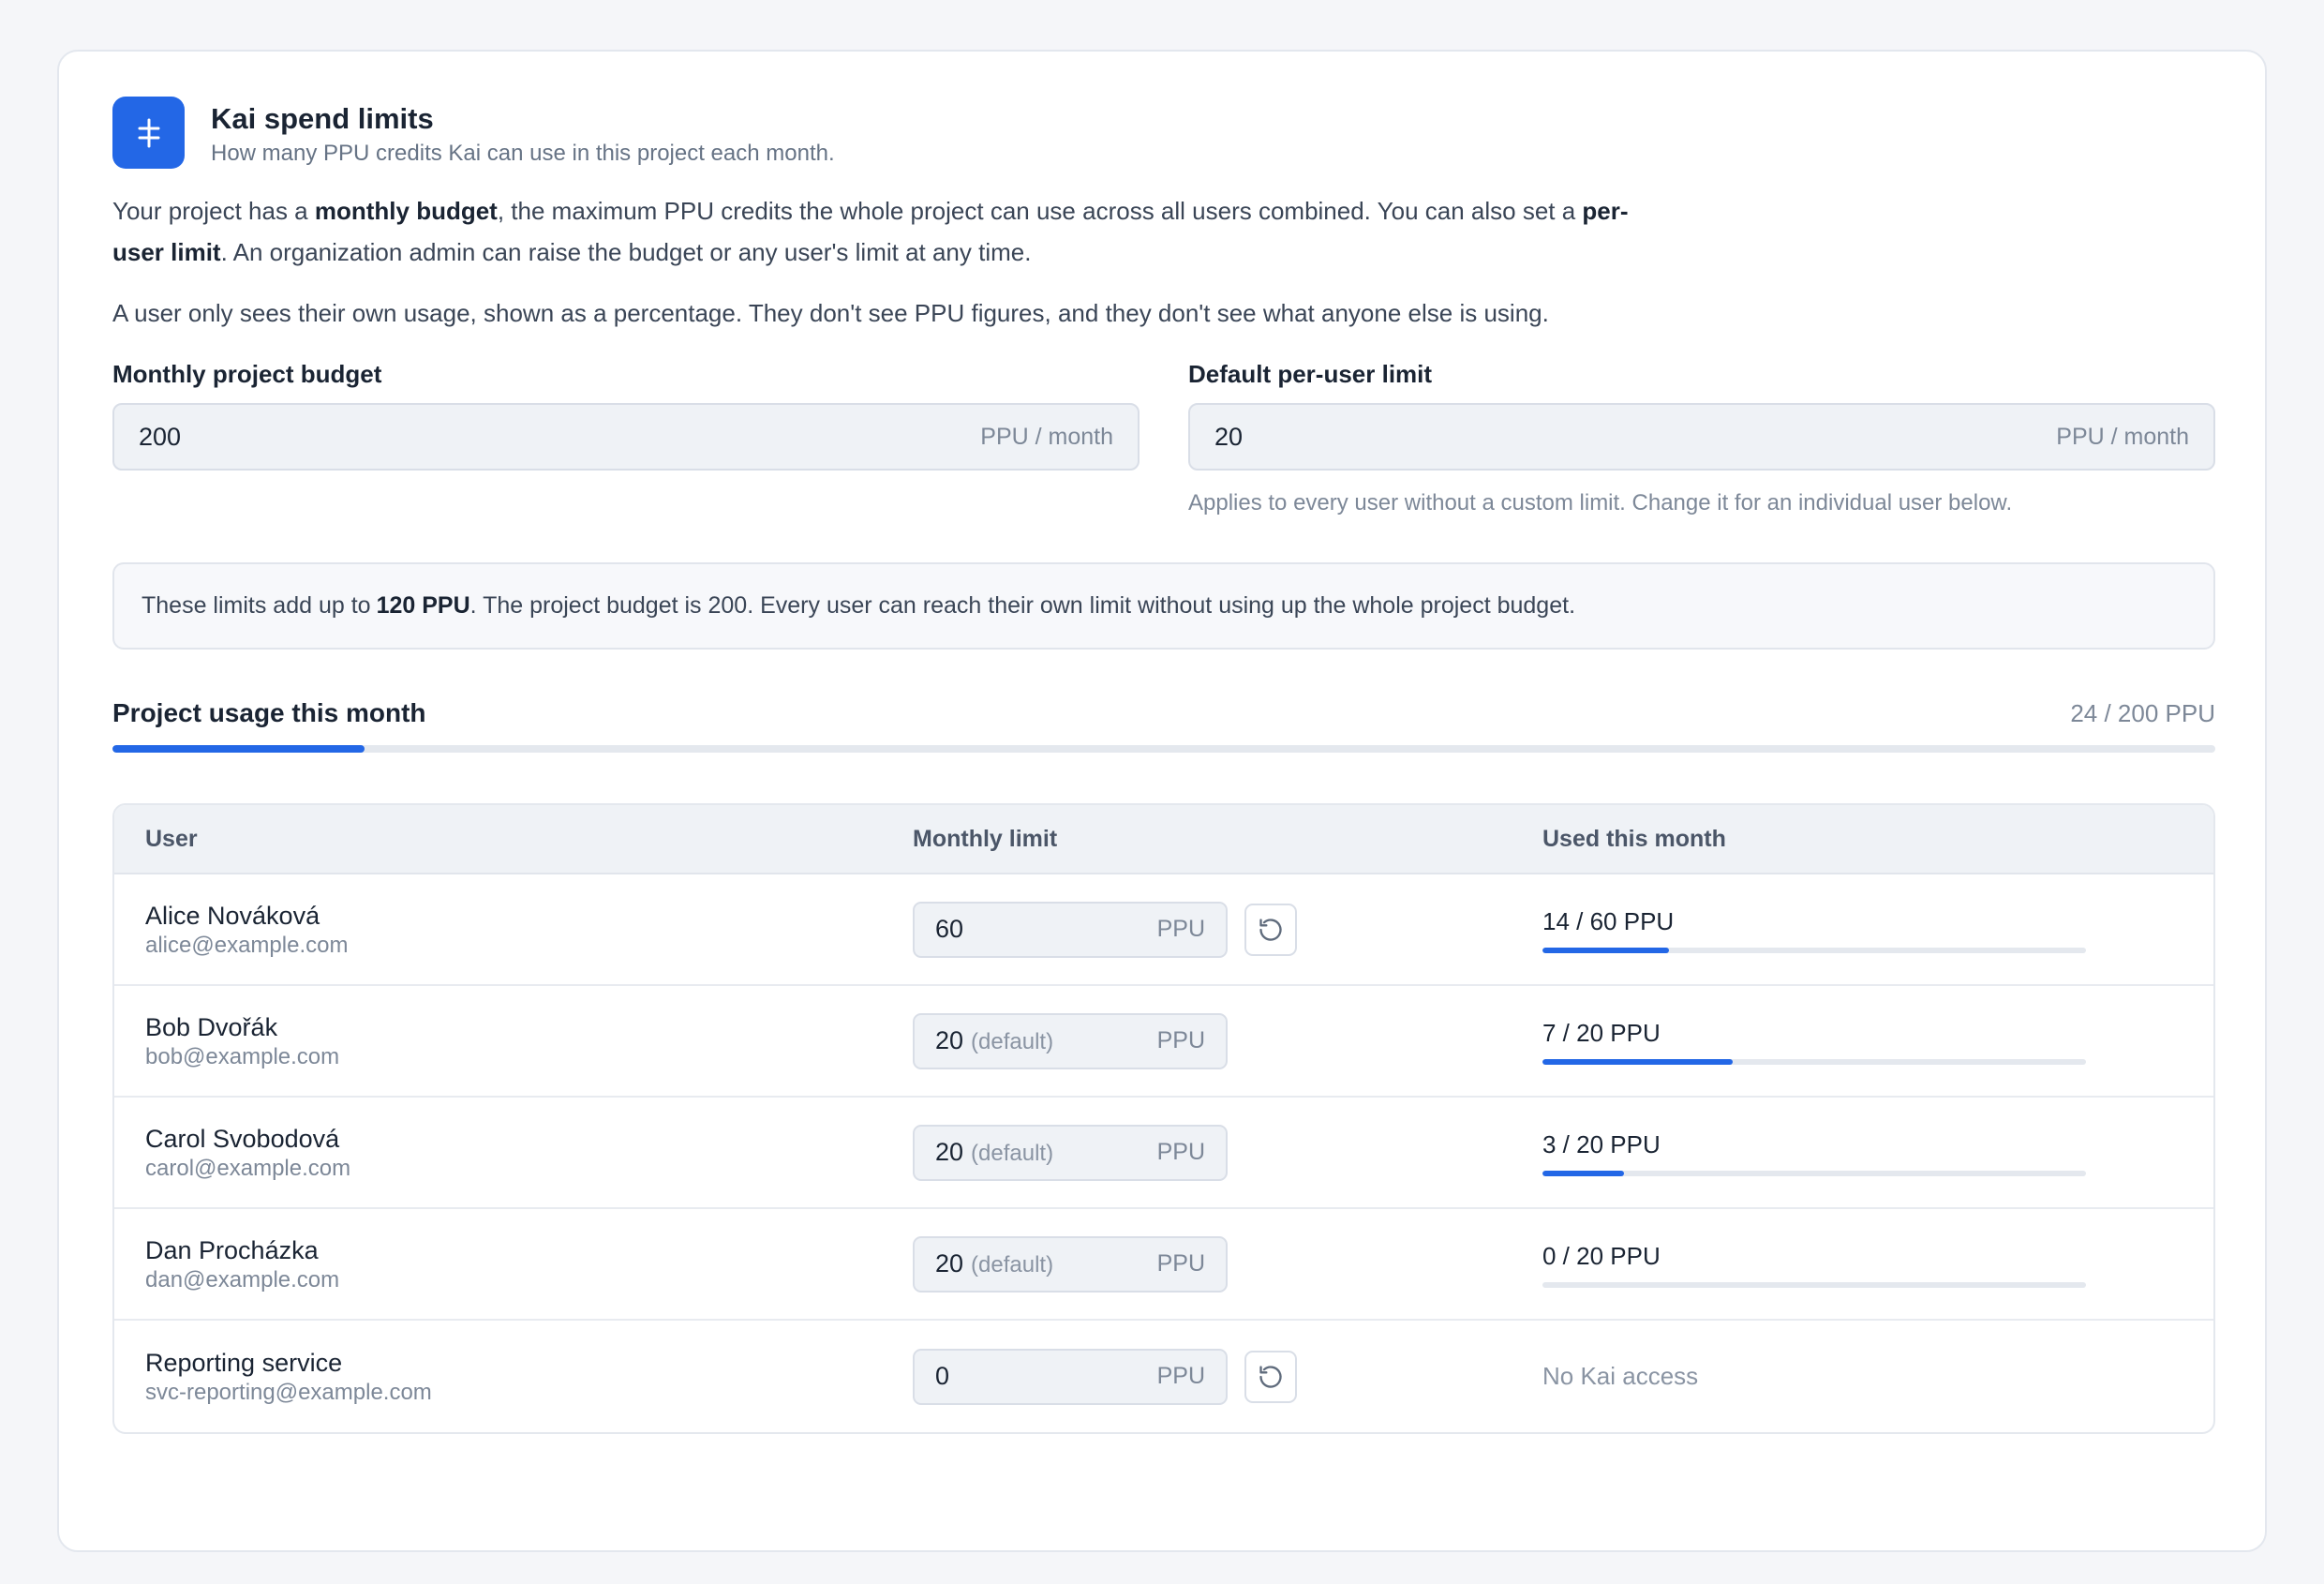 This screenshot has height=1584, width=2324. I want to click on column-header-user: User, so click(171, 838).